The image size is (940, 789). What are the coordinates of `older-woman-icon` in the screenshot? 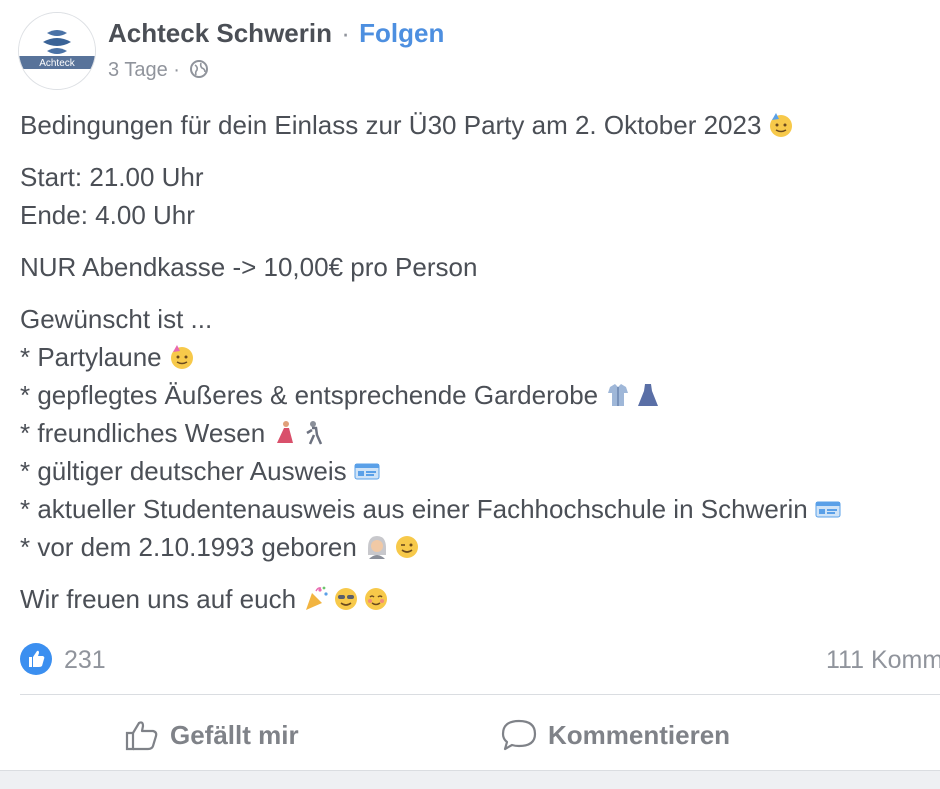 It's located at (376, 547).